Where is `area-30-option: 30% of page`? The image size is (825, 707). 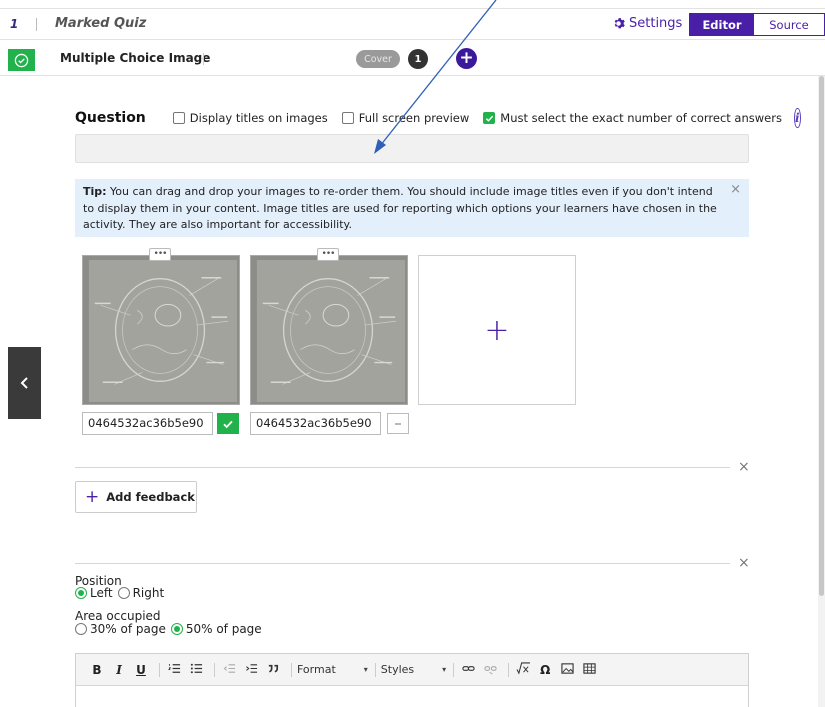
area-30-option: 30% of page is located at coordinates (120, 629).